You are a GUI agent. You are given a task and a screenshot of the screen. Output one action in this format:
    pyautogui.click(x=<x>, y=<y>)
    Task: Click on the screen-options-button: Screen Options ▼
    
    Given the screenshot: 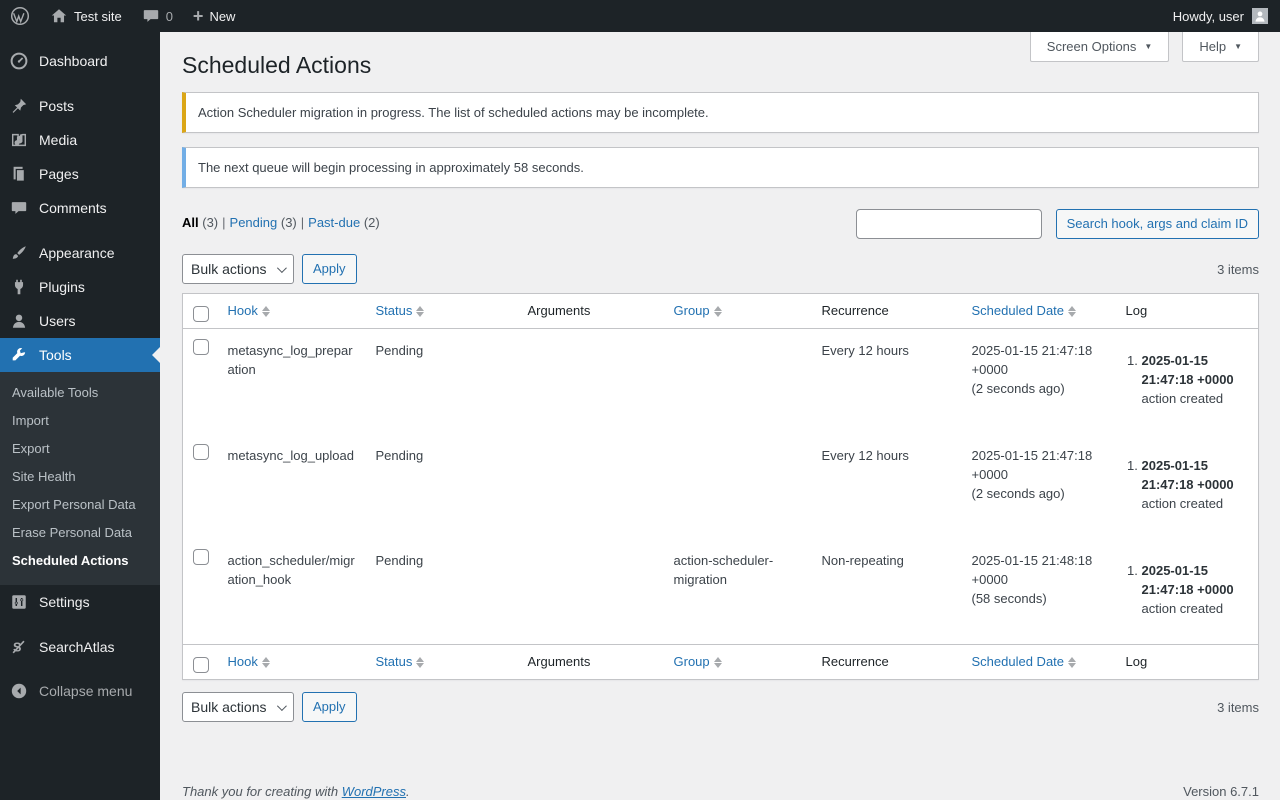 What is the action you would take?
    pyautogui.click(x=1099, y=47)
    